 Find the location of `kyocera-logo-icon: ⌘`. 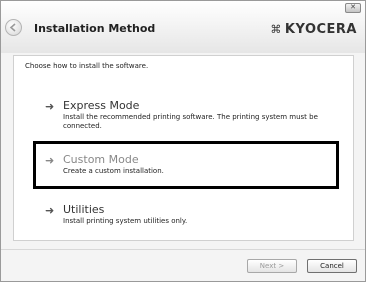

kyocera-logo-icon: ⌘ is located at coordinates (276, 29).